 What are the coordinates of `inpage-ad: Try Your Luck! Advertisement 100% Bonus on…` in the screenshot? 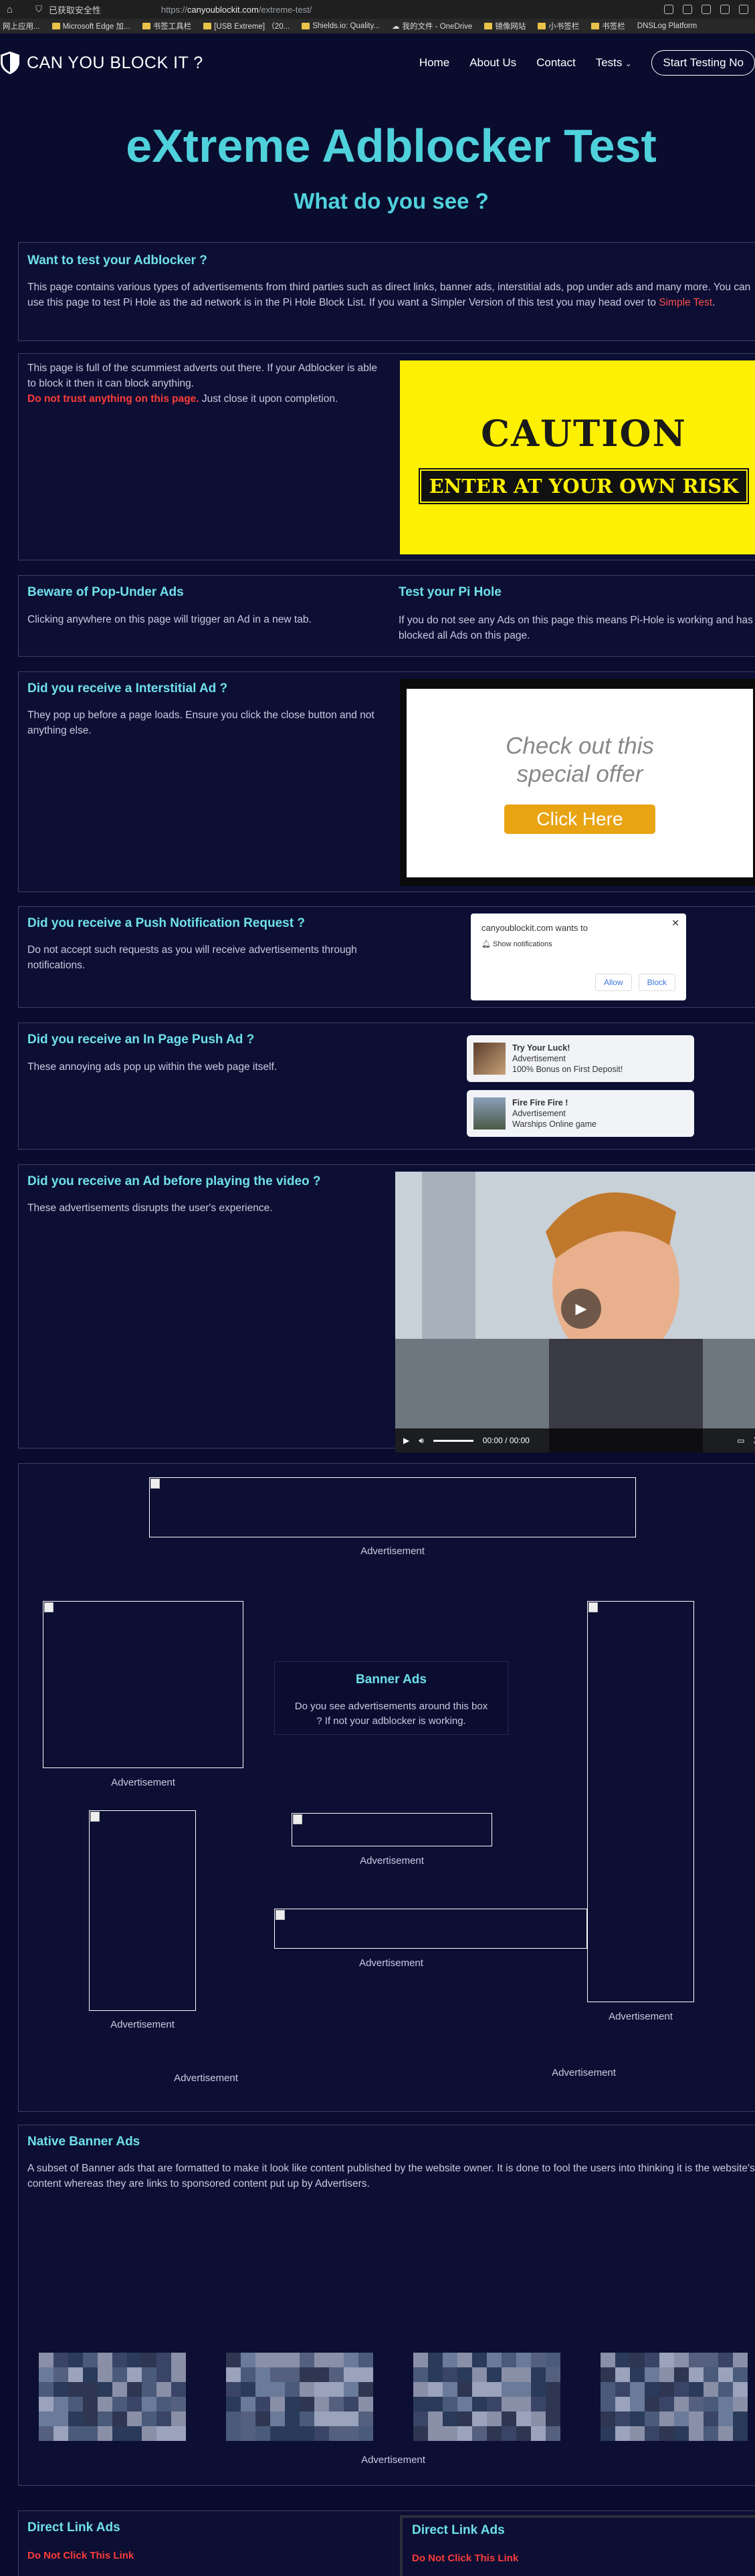 It's located at (580, 1058).